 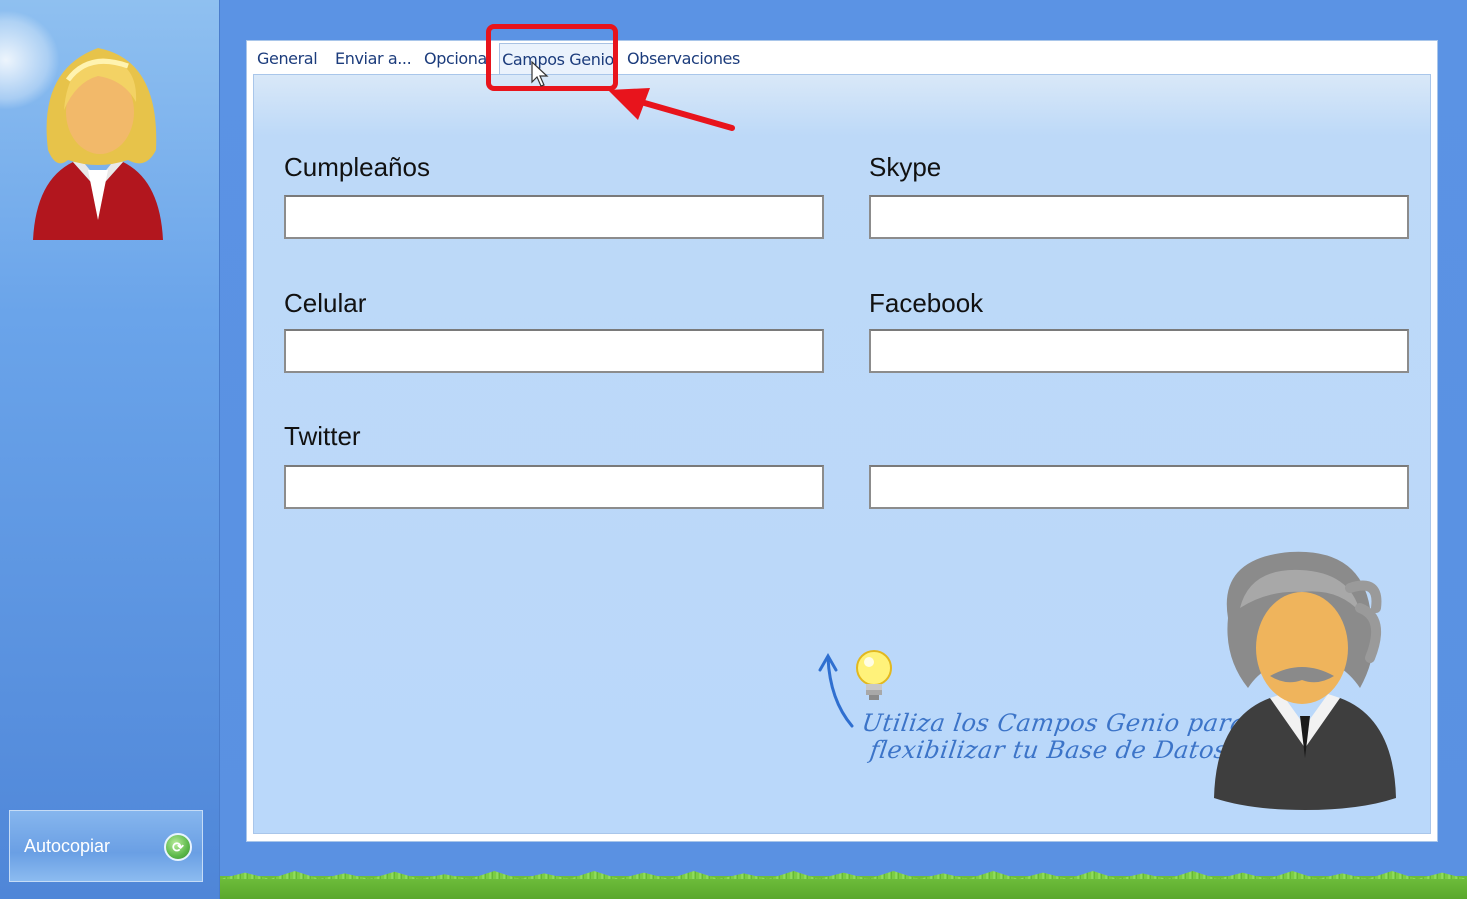 I want to click on user-avatar-icon, so click(x=98, y=144).